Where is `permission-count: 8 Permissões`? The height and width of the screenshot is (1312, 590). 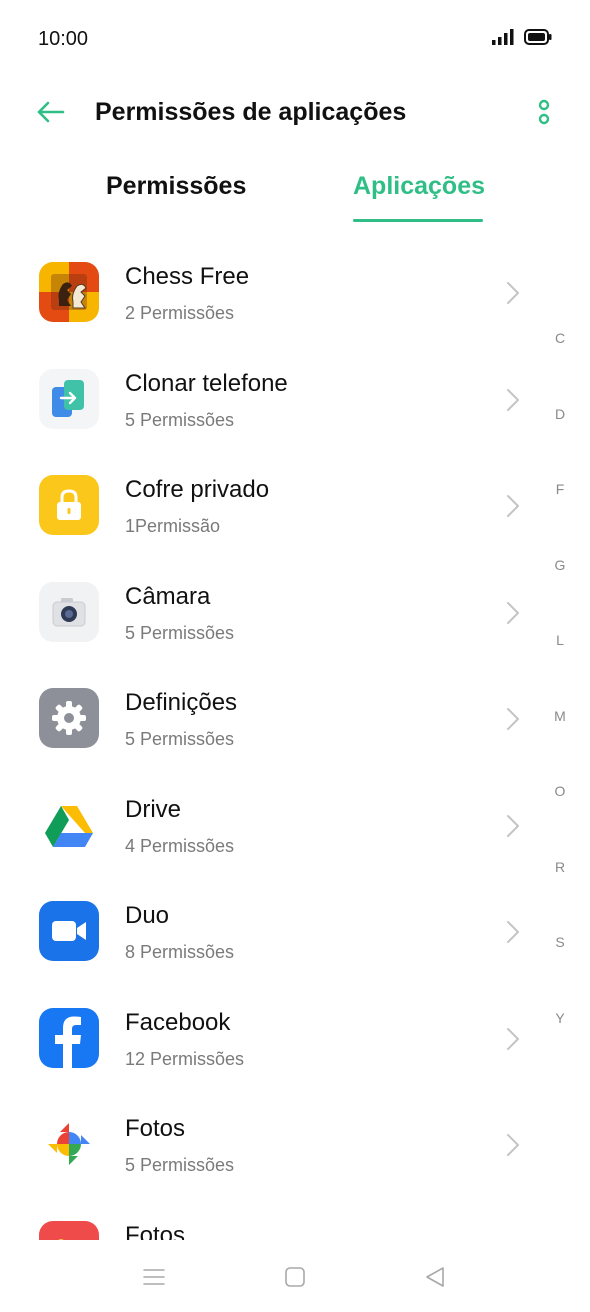
permission-count: 8 Permissões is located at coordinates (180, 952).